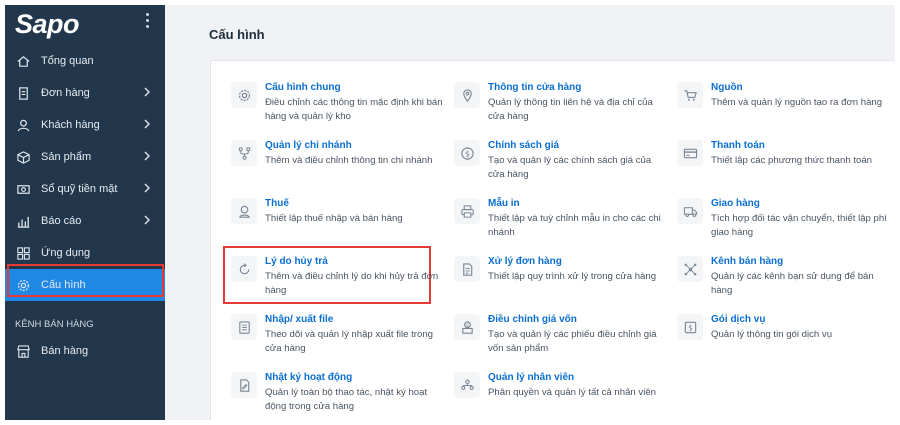 Image resolution: width=900 pixels, height=425 pixels. I want to click on sidebar-channel-list: Bán hàng, so click(85, 351).